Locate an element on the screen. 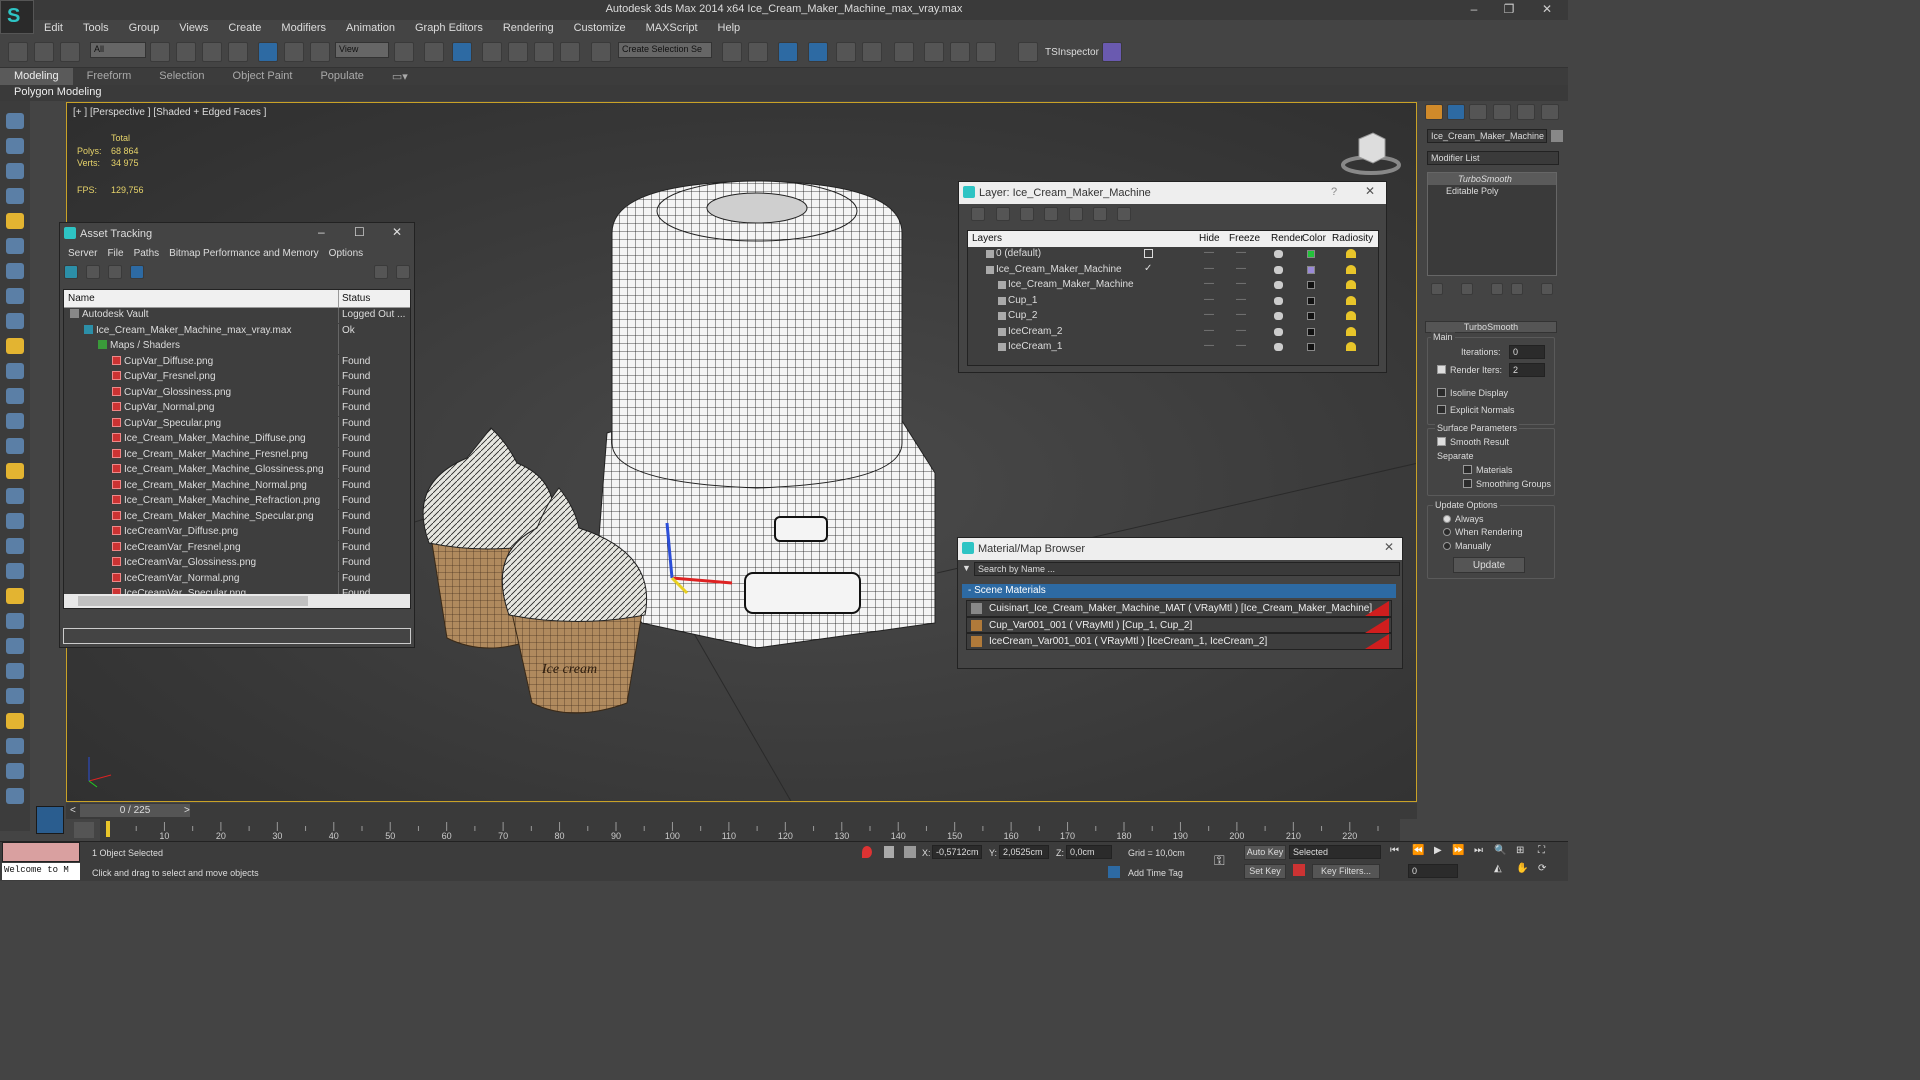 The height and width of the screenshot is (1080, 1920). table-row: Ice_Cream_Maker_Machine_Normal.png Found is located at coordinates (237, 486).